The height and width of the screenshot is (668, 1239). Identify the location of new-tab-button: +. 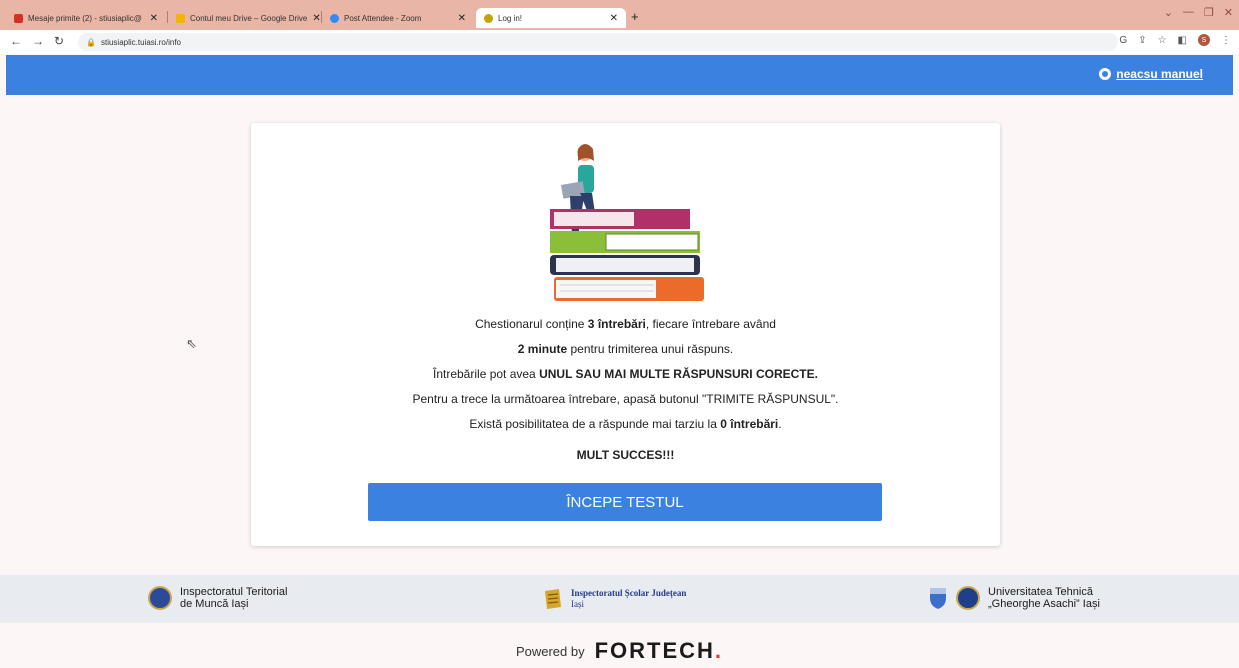
(635, 16).